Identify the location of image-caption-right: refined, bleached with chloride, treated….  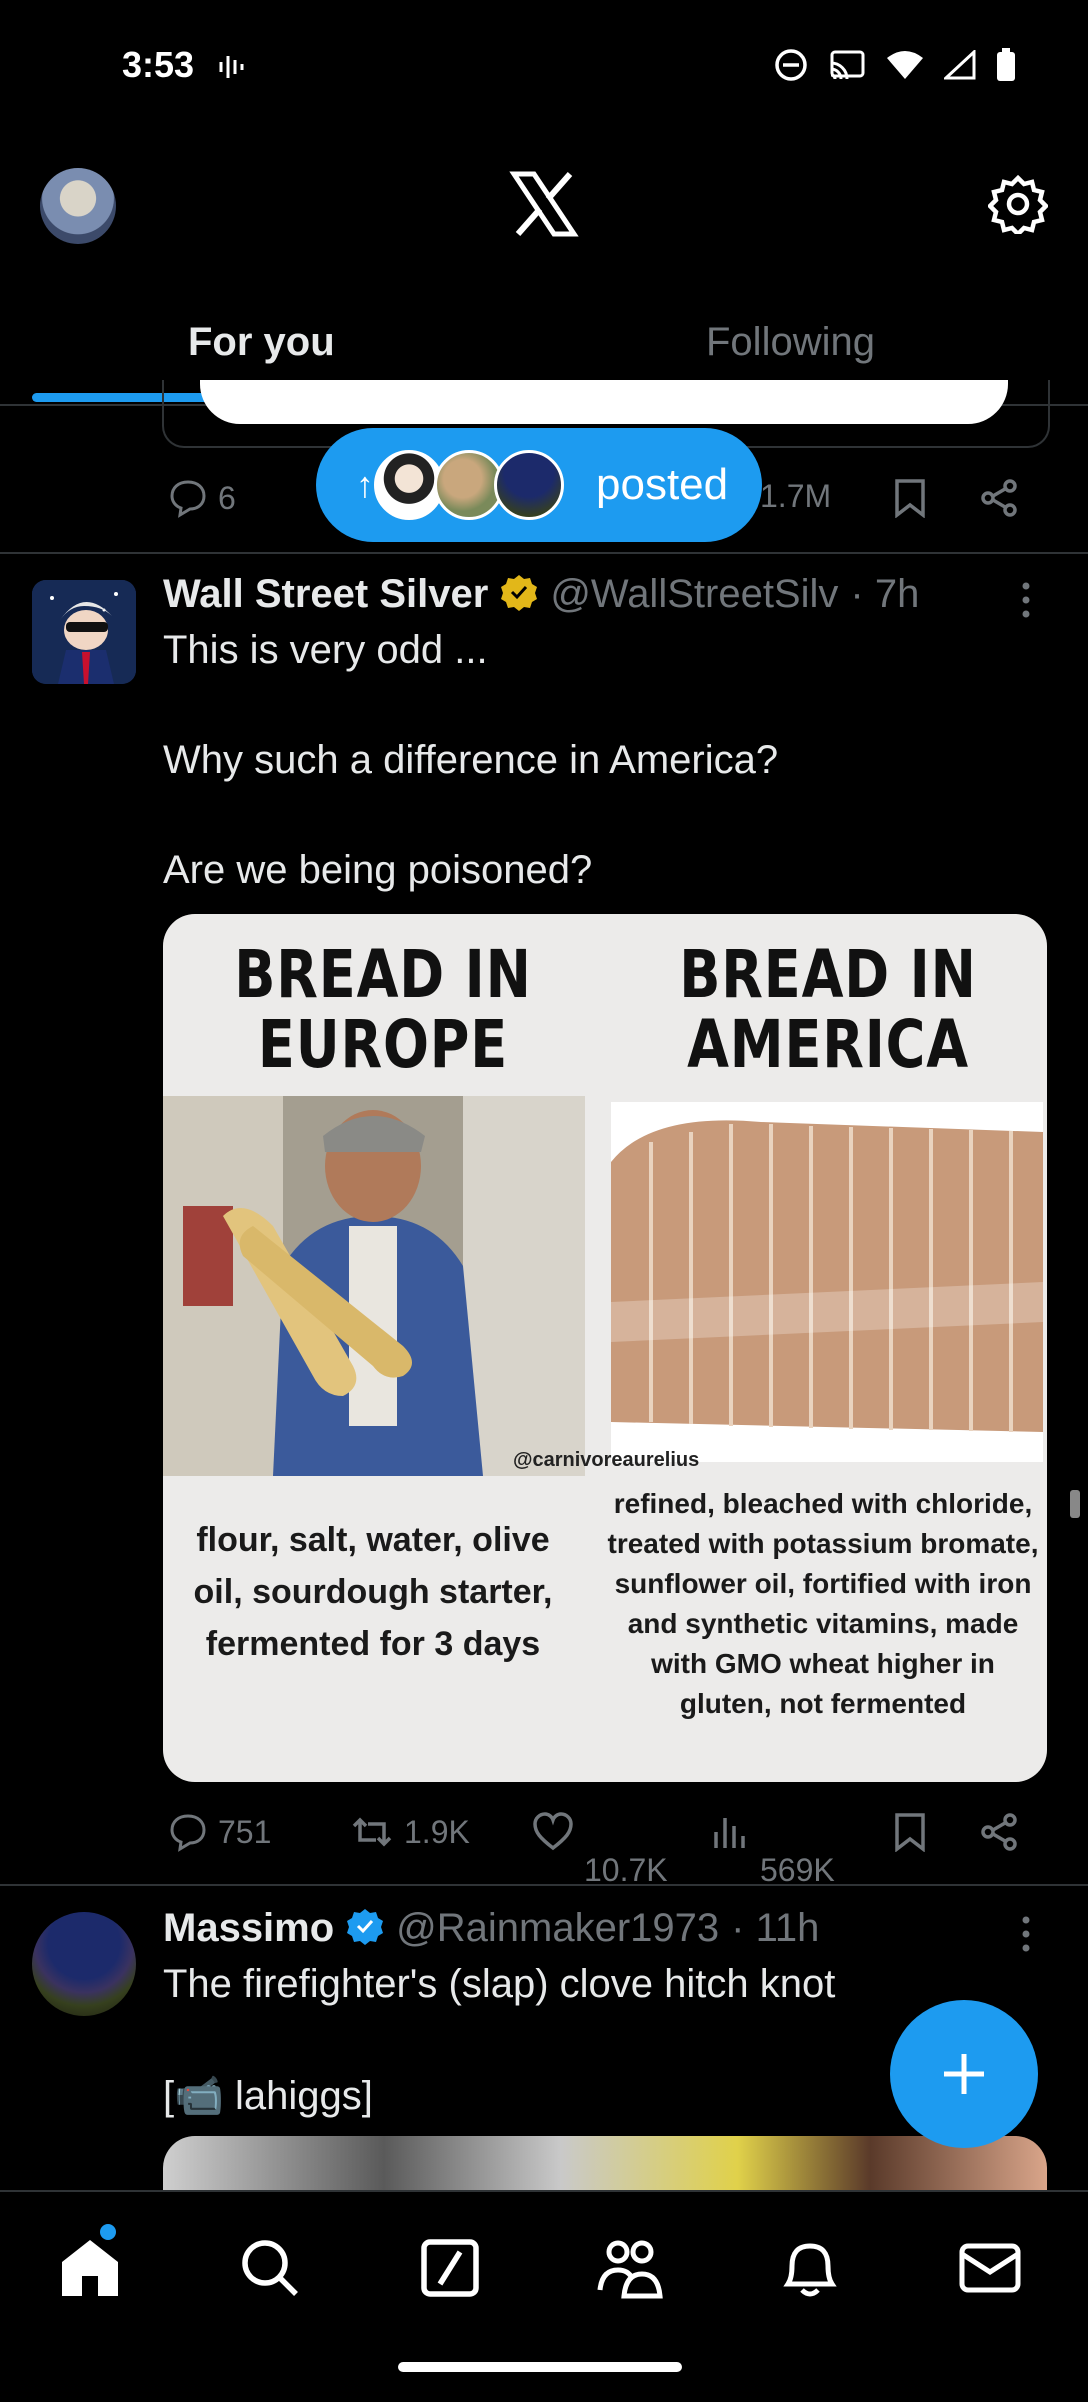
(823, 1603).